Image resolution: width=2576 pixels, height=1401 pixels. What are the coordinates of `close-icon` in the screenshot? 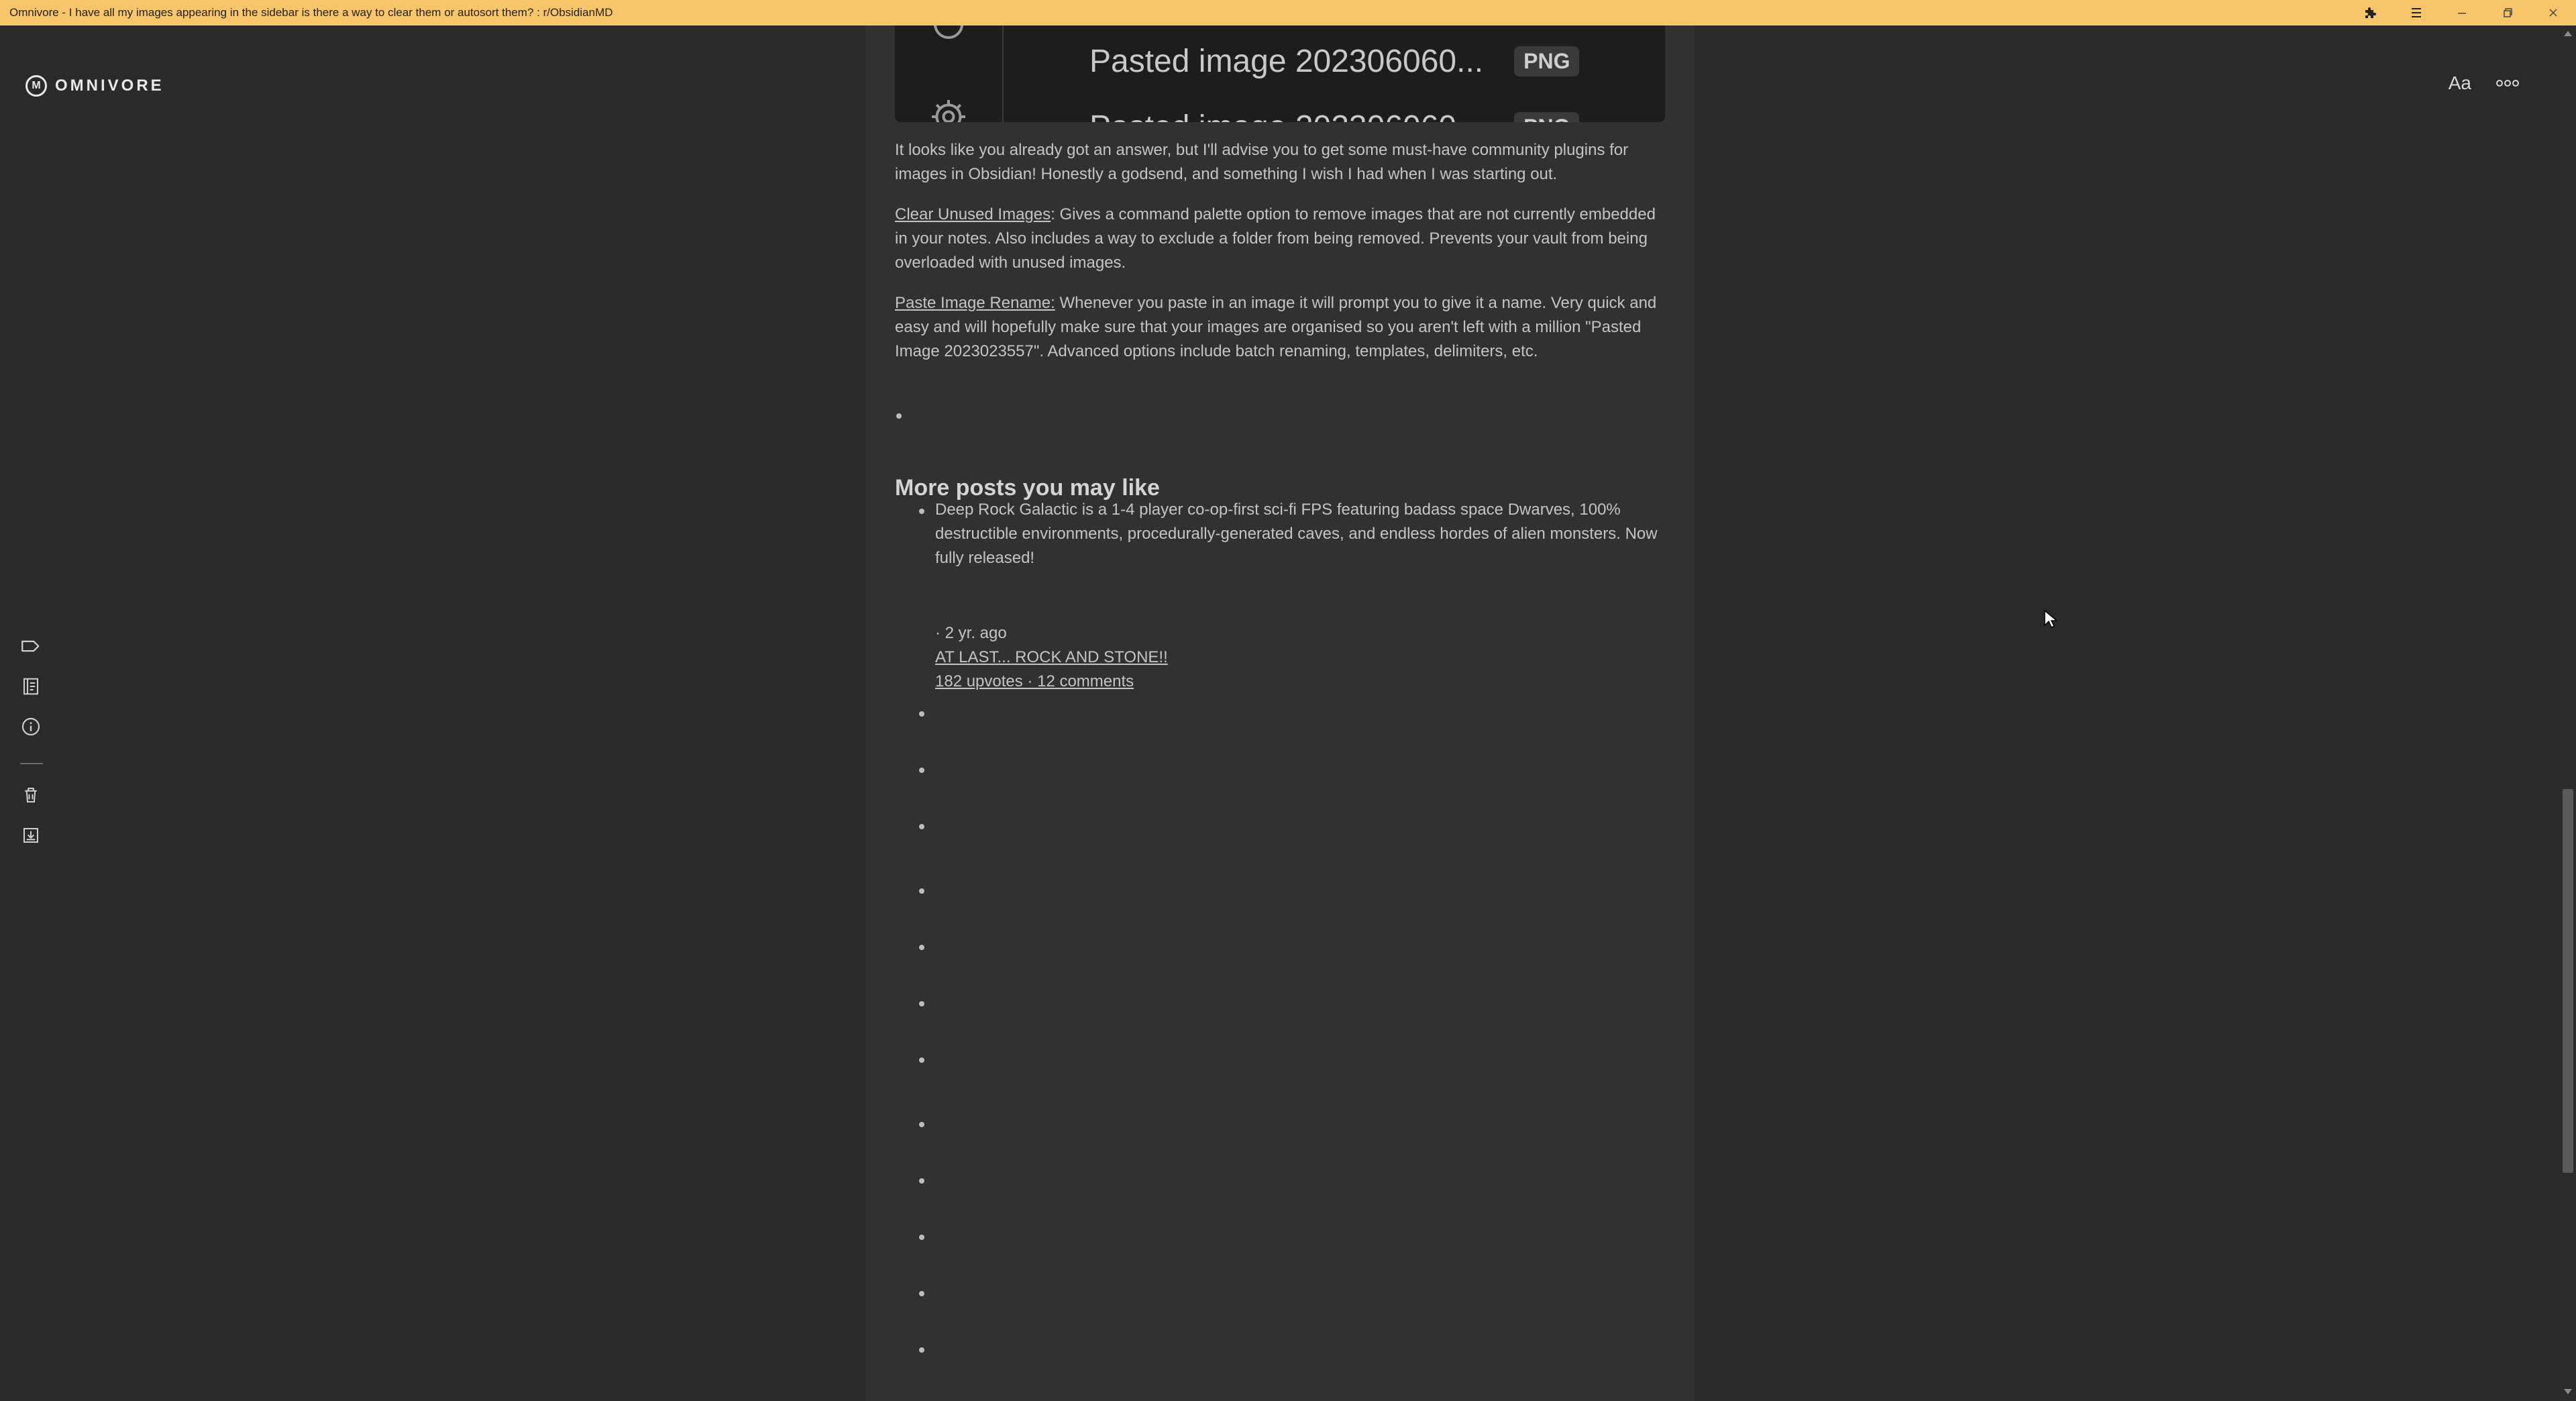 It's located at (2553, 13).